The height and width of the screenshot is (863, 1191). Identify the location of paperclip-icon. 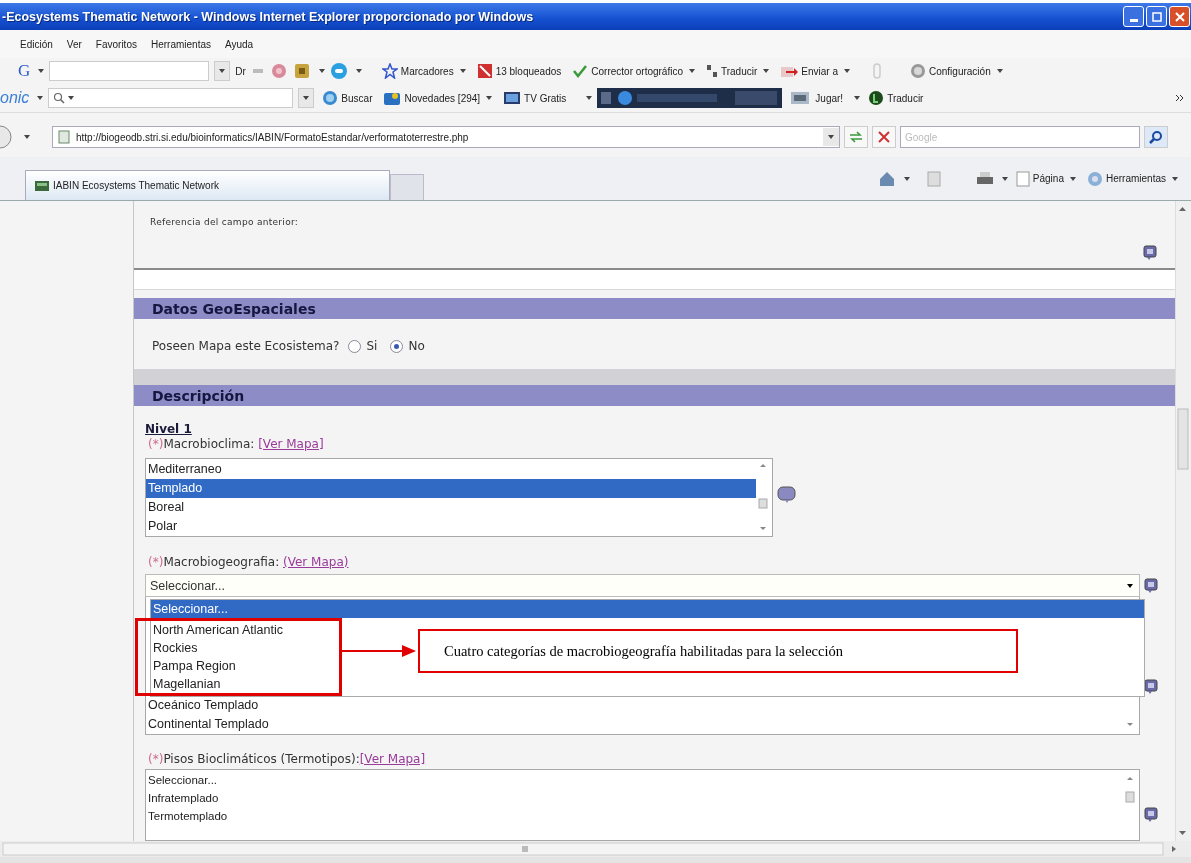
(877, 71).